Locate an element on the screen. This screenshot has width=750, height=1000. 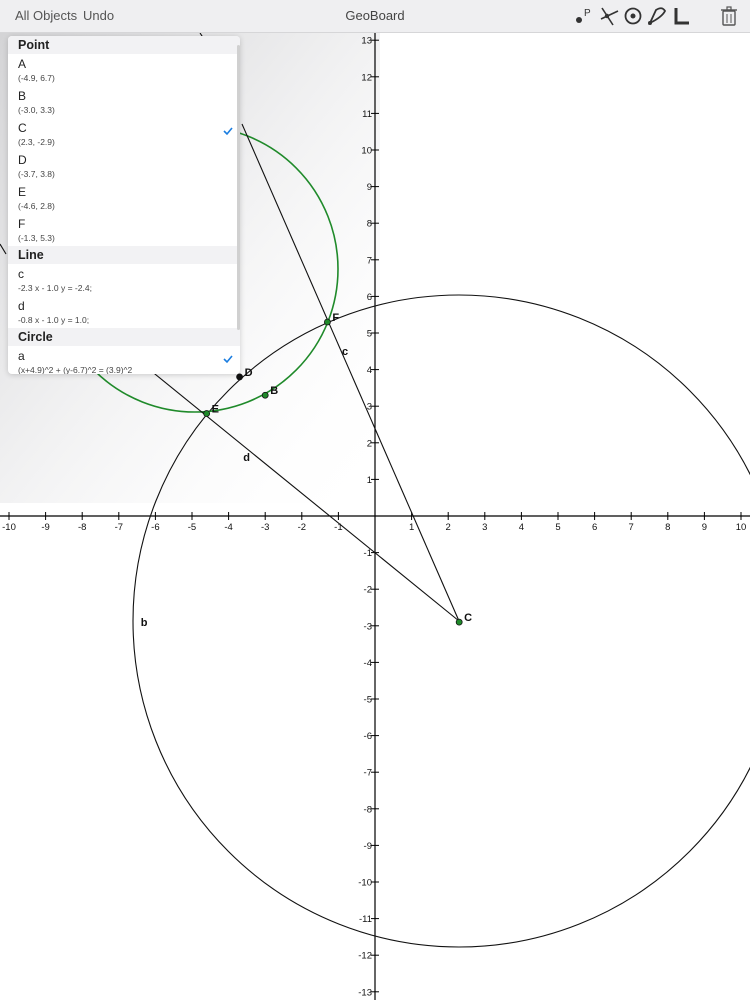
object-name: A is located at coordinates (22, 64).